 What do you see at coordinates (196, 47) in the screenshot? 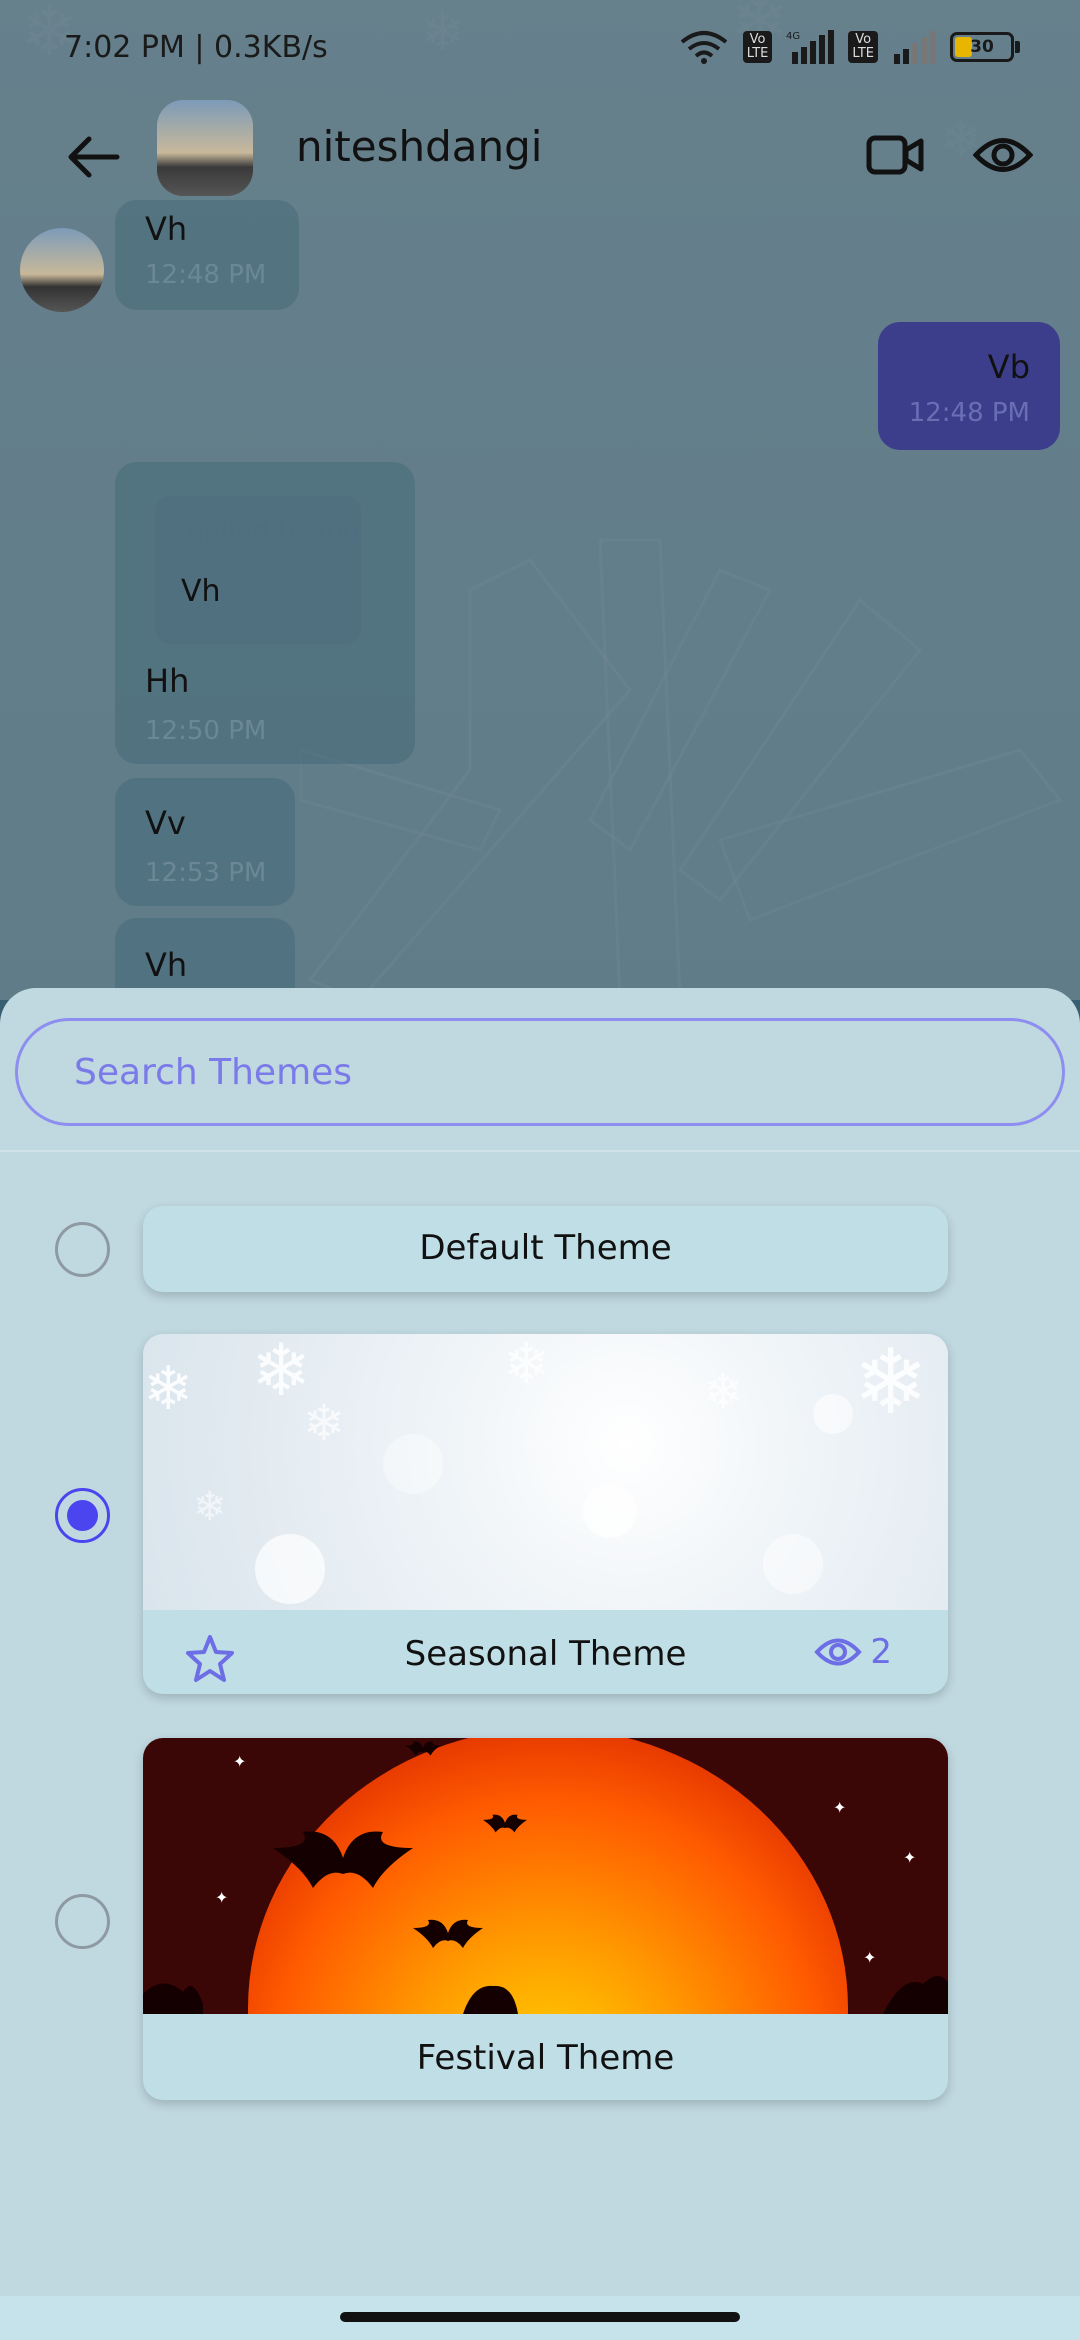
I see `status-time: 7:02 PM | 0.3KB/s` at bounding box center [196, 47].